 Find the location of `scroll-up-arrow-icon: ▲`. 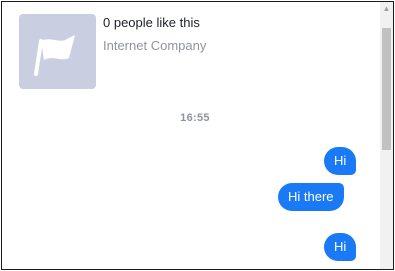

scroll-up-arrow-icon: ▲ is located at coordinates (386, 9).